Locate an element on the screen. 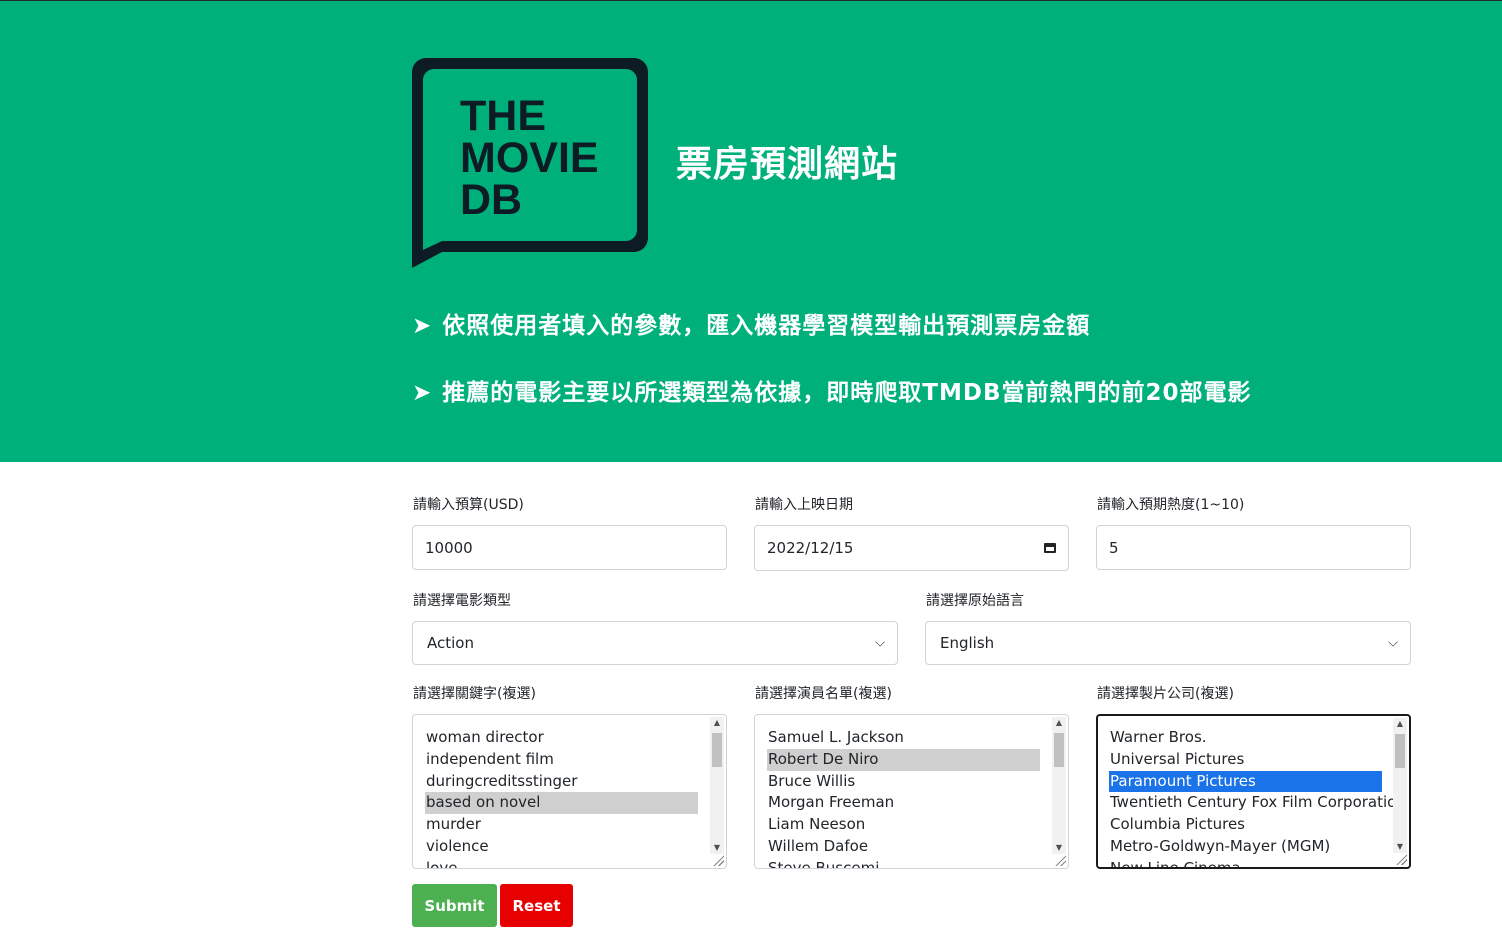 The height and width of the screenshot is (937, 1502). release-date-value: 2022/12/15 is located at coordinates (810, 548).